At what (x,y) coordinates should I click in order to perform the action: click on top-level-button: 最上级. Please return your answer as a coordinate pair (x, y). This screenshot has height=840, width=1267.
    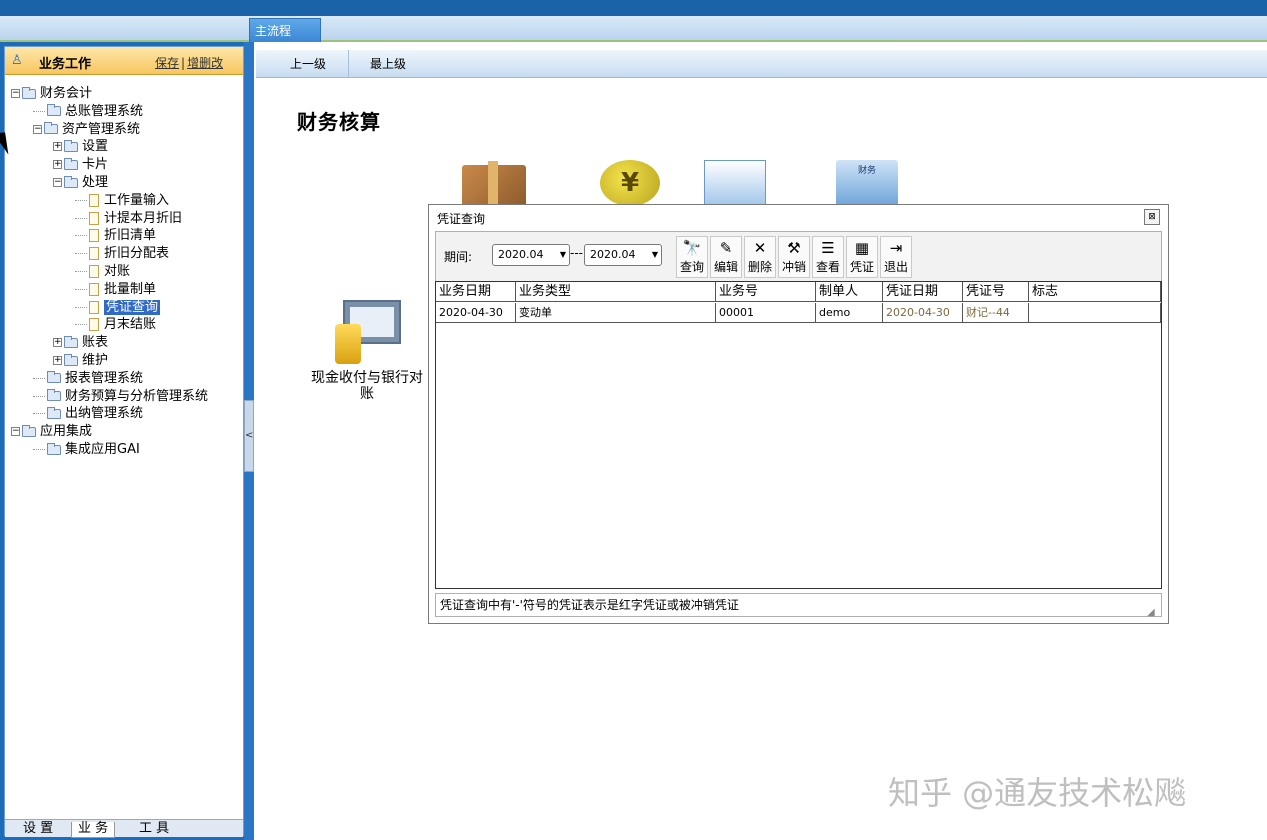
    Looking at the image, I should click on (388, 64).